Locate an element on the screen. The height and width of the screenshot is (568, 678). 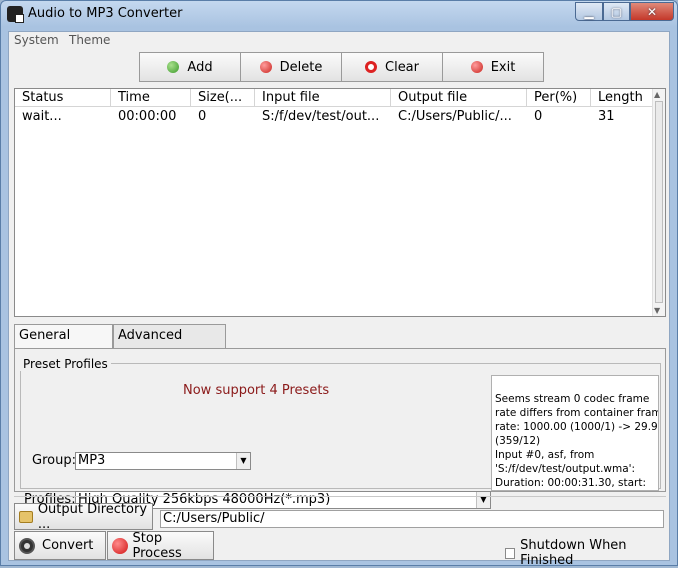
title-bar: Audio to MP3 Converter ▁ ▢ ✕ is located at coordinates (339, 15).